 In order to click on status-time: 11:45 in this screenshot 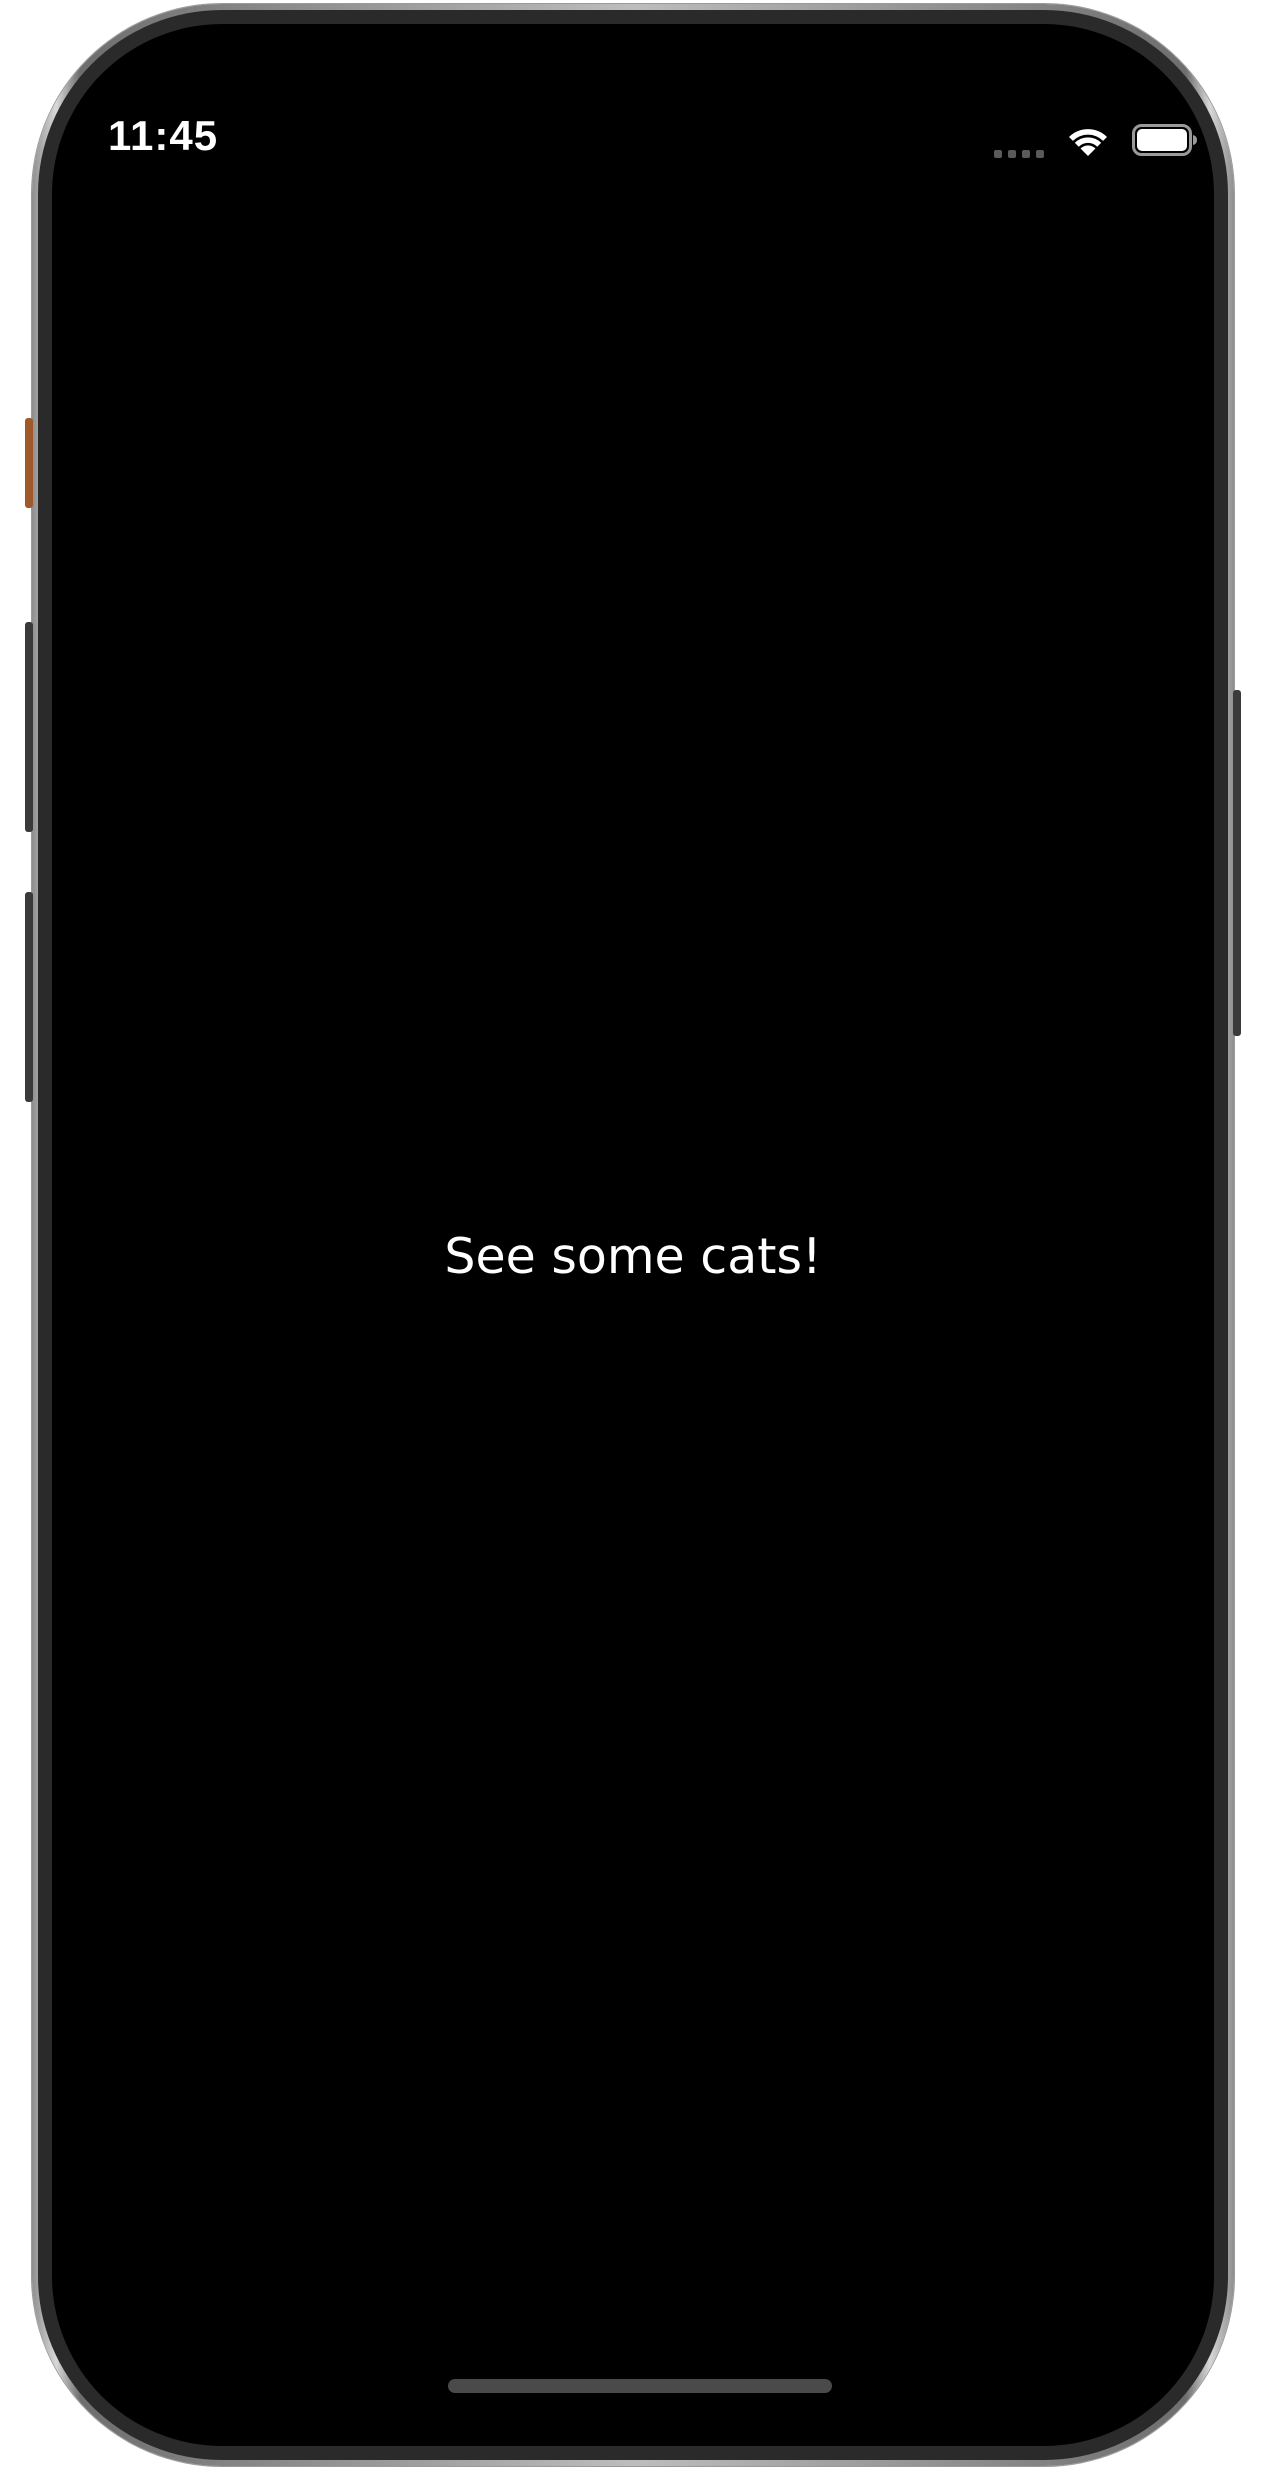, I will do `click(163, 135)`.